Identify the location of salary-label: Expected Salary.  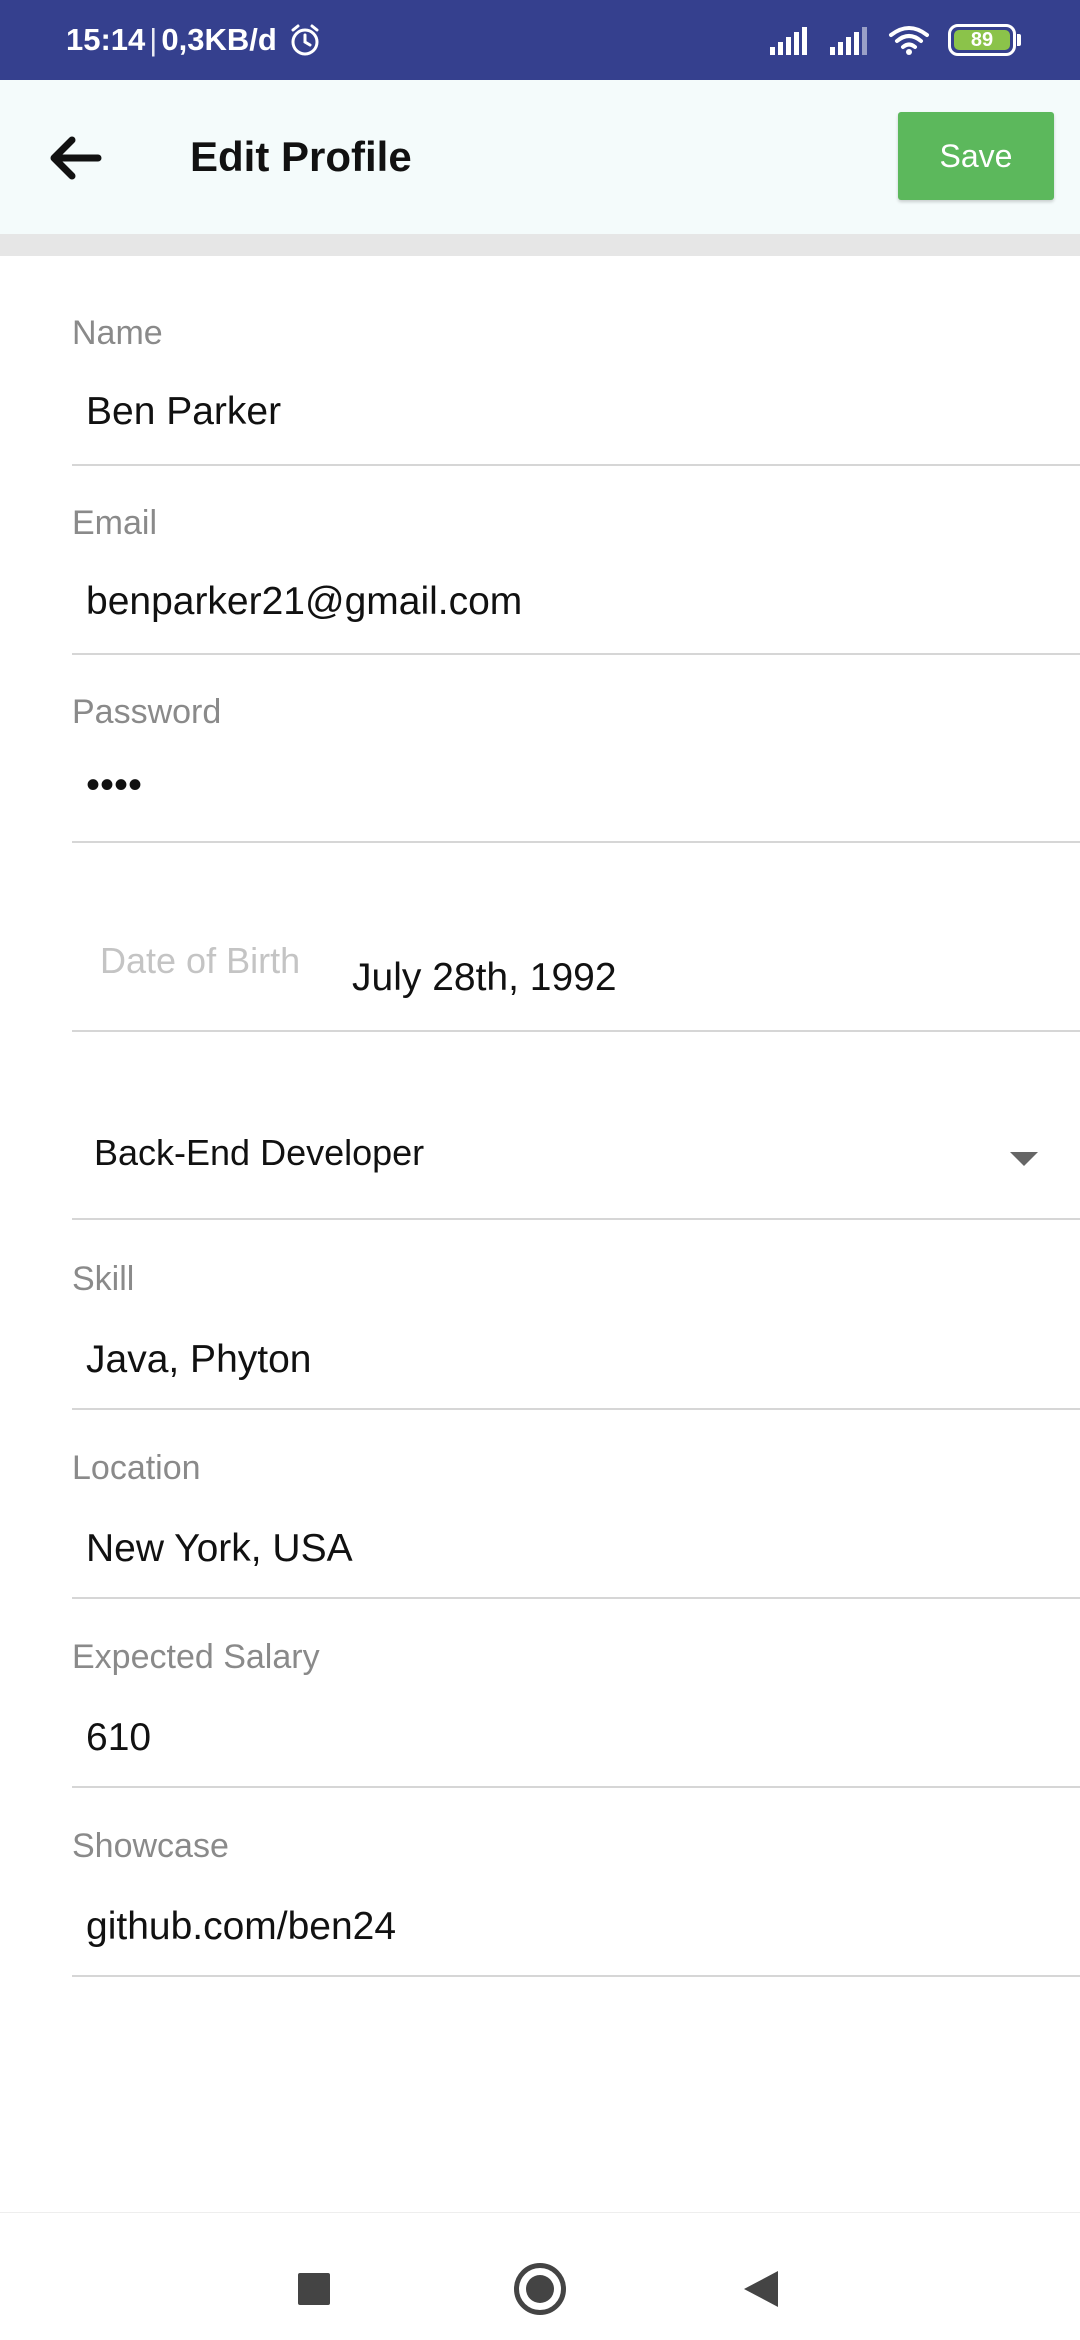
(196, 1657).